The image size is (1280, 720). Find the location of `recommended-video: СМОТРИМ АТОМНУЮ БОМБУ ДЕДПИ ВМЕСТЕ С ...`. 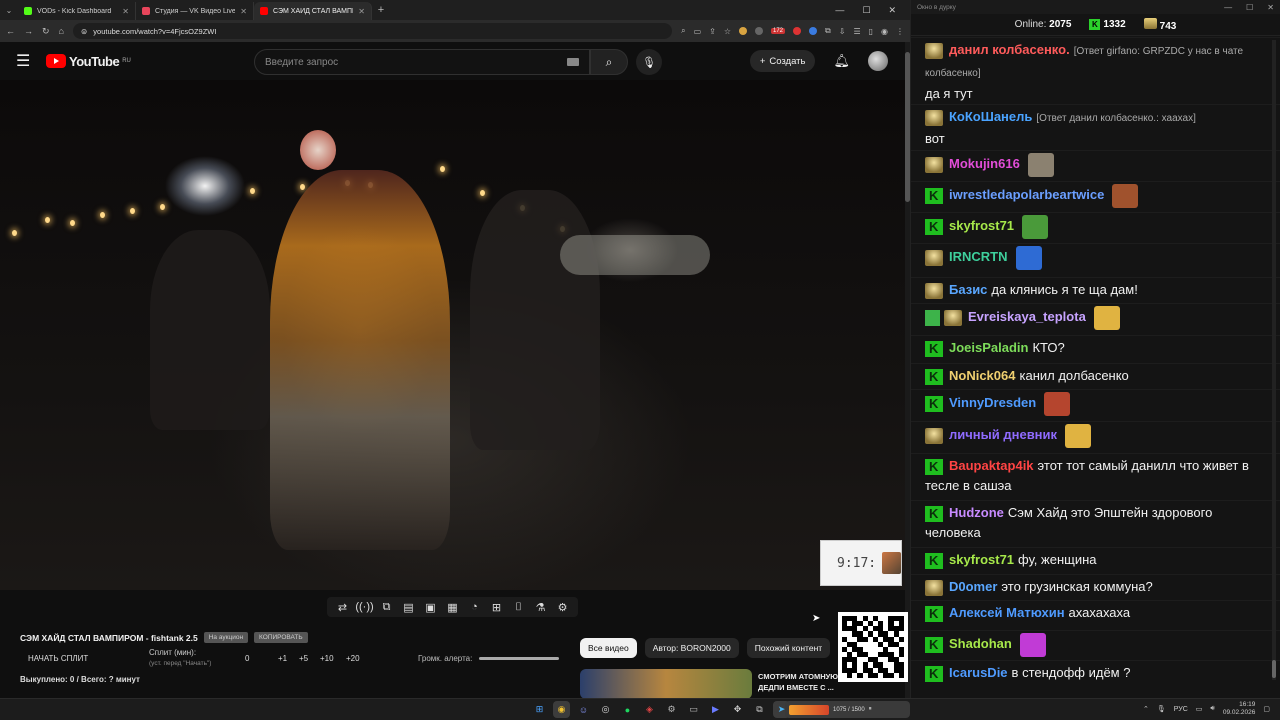

recommended-video: СМОТРИМ АТОМНУЮ БОМБУ ДЕДПИ ВМЕСТЕ С ... is located at coordinates (730, 683).